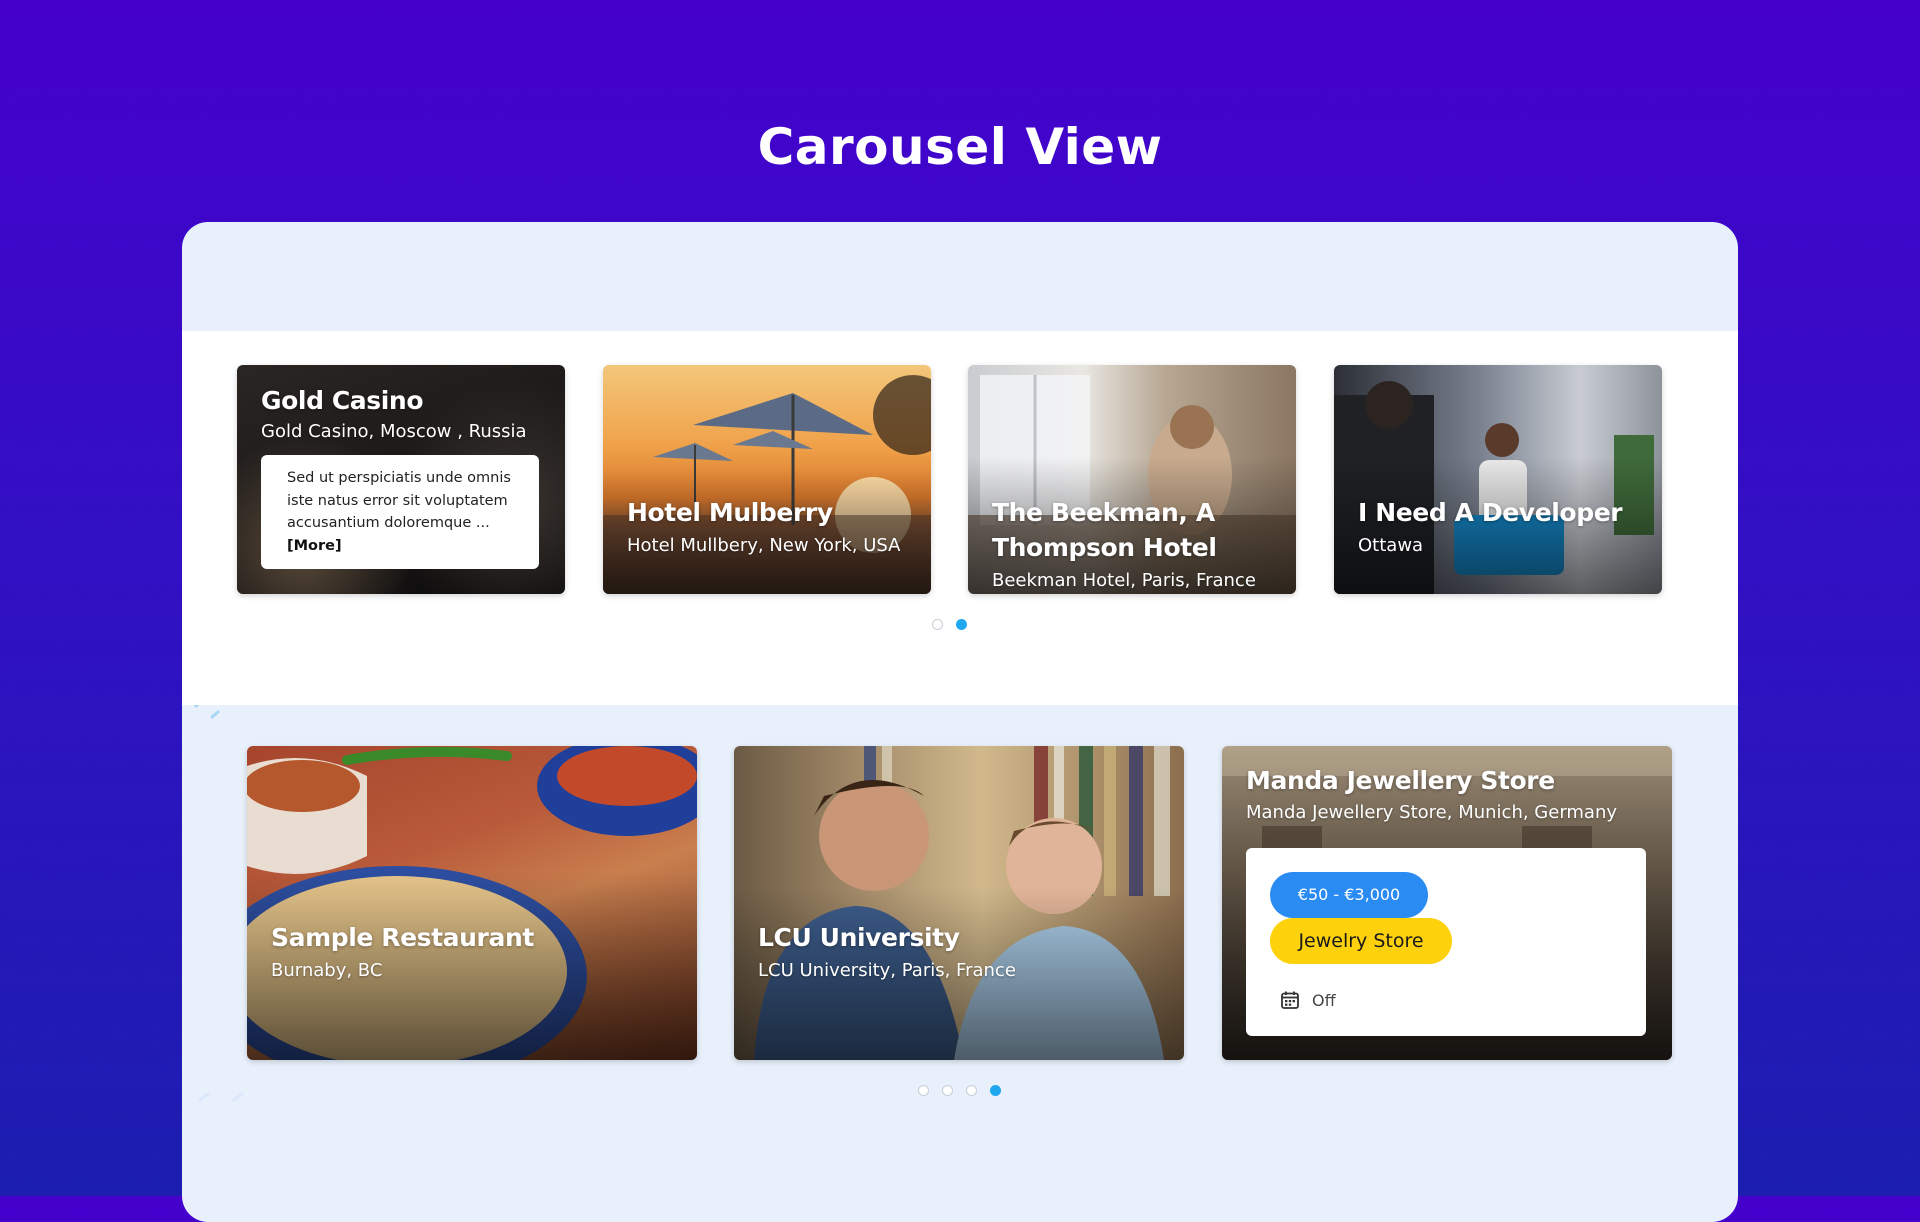 This screenshot has width=1920, height=1222. Describe the element at coordinates (394, 431) in the screenshot. I see `card-location: Gold Casino, Moscow , Russia` at that location.